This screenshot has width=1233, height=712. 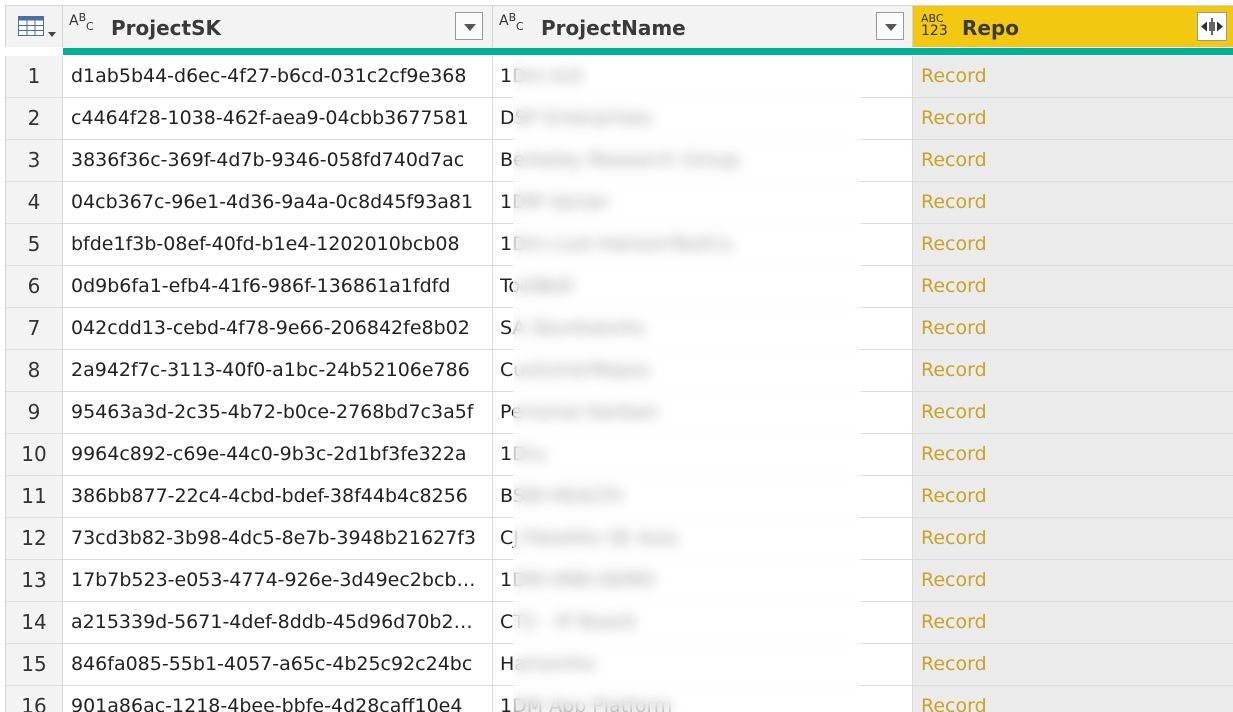 What do you see at coordinates (278, 203) in the screenshot?
I see `cell-projectsk: 04cb367c-96e1-4d36-9a4a-0c8d45f93a81` at bounding box center [278, 203].